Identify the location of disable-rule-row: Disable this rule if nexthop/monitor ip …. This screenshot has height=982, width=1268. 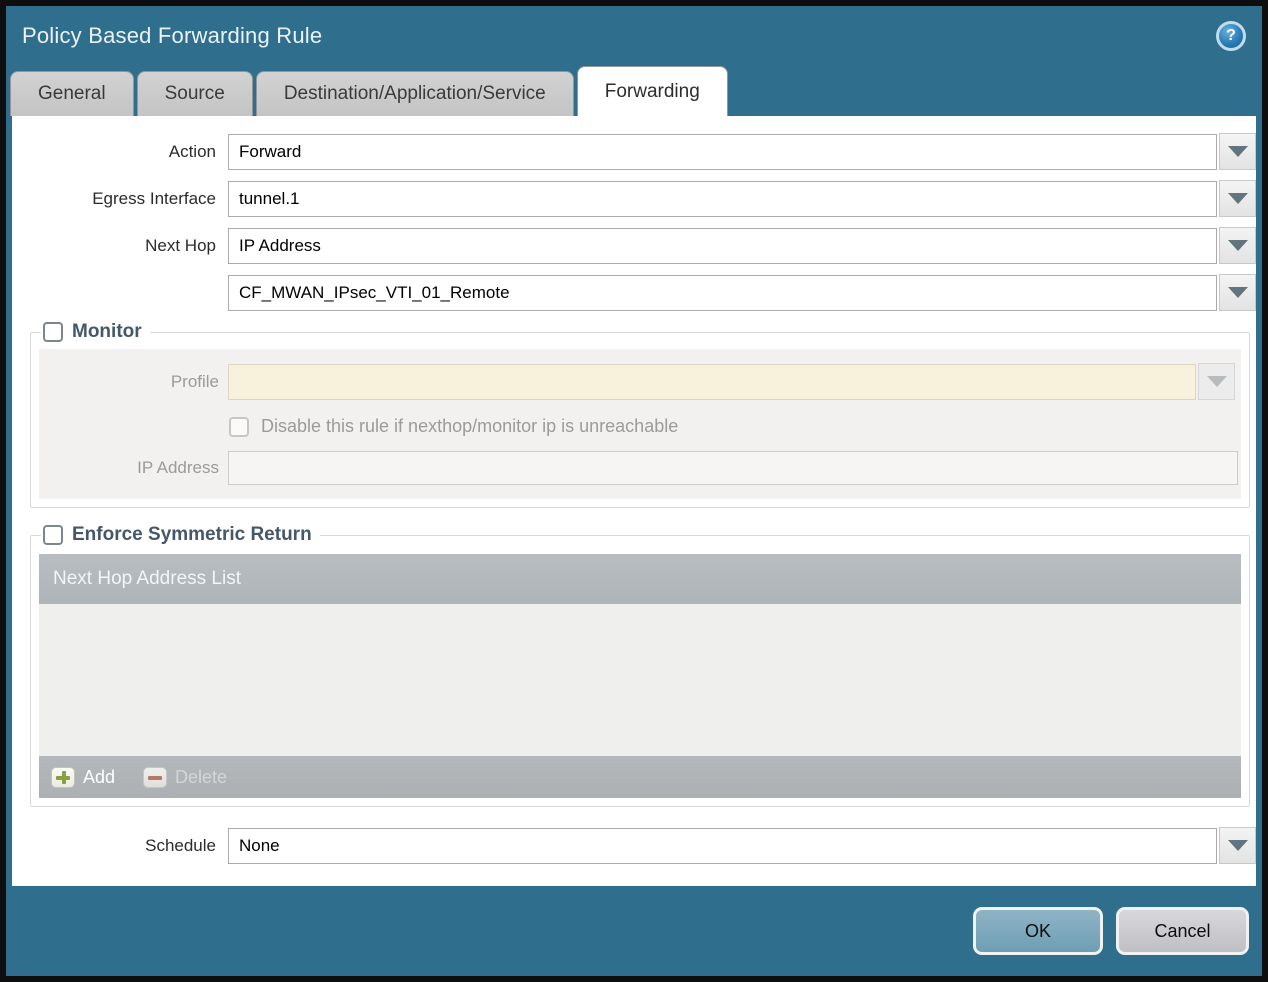
(735, 426).